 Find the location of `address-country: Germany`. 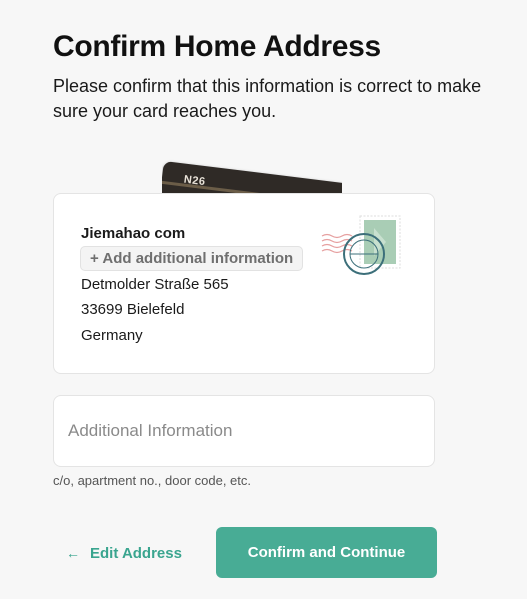

address-country: Germany is located at coordinates (112, 335).